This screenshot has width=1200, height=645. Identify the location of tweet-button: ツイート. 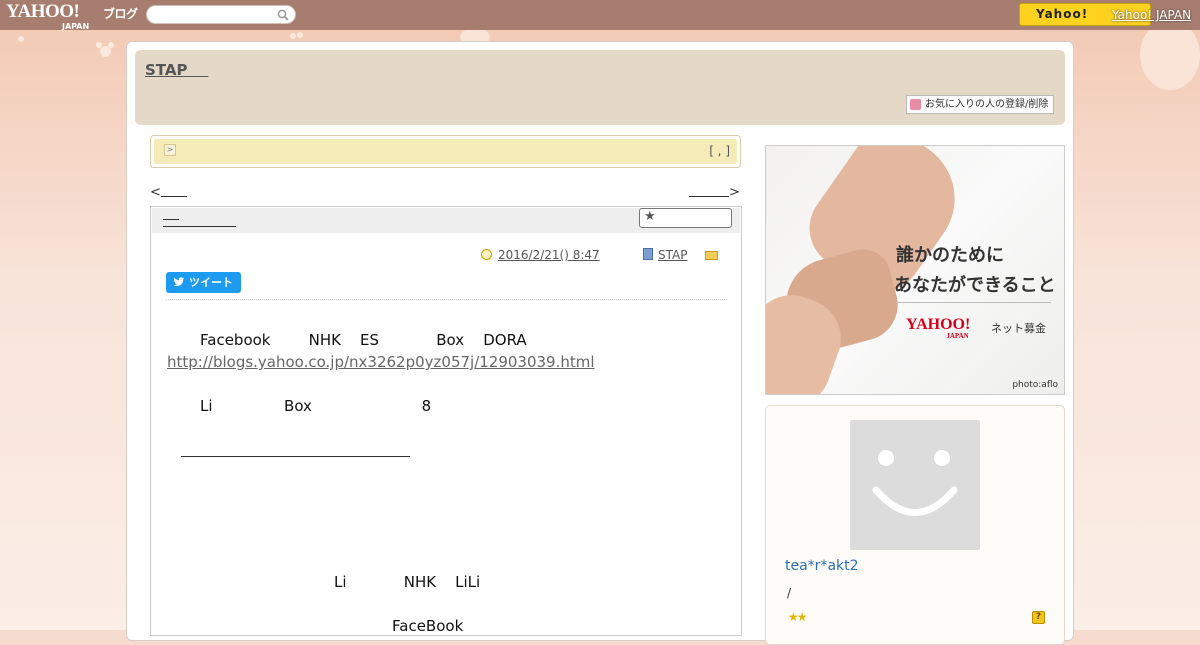
(203, 282).